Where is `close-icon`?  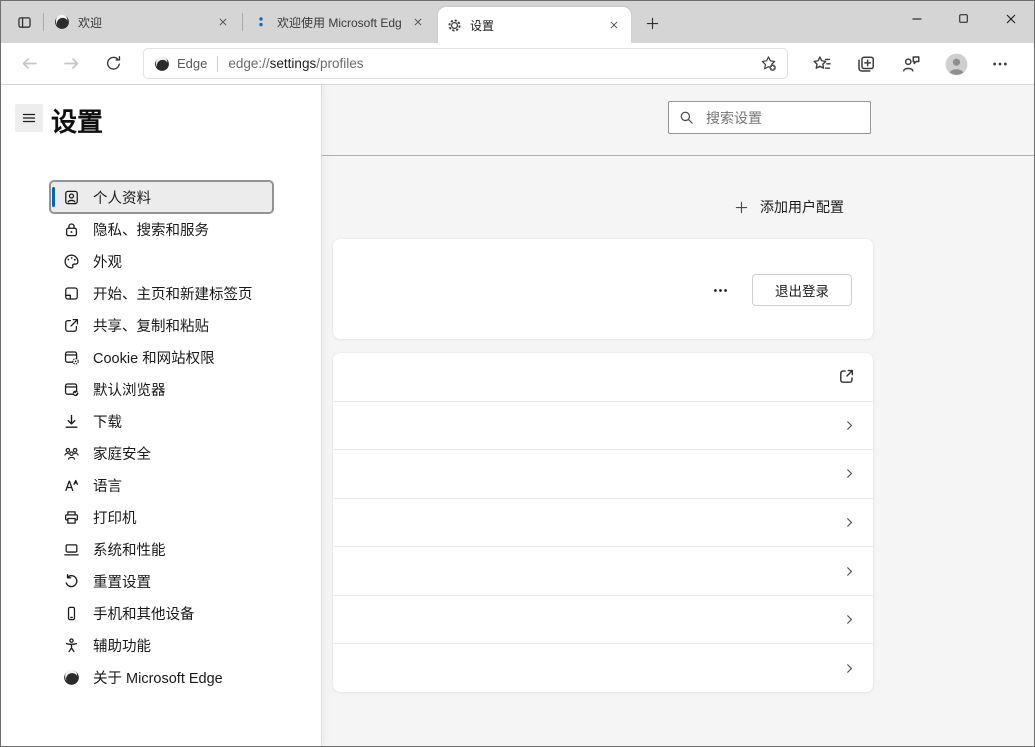
close-icon is located at coordinates (1011, 19).